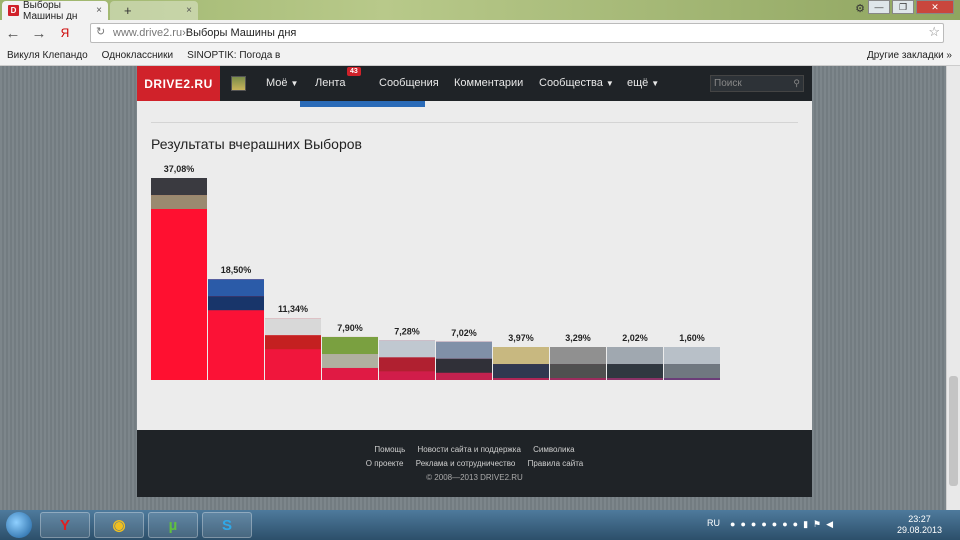 This screenshot has width=960, height=540. What do you see at coordinates (241, 33) in the screenshot?
I see `url-page-title: Выборы Машины дня` at bounding box center [241, 33].